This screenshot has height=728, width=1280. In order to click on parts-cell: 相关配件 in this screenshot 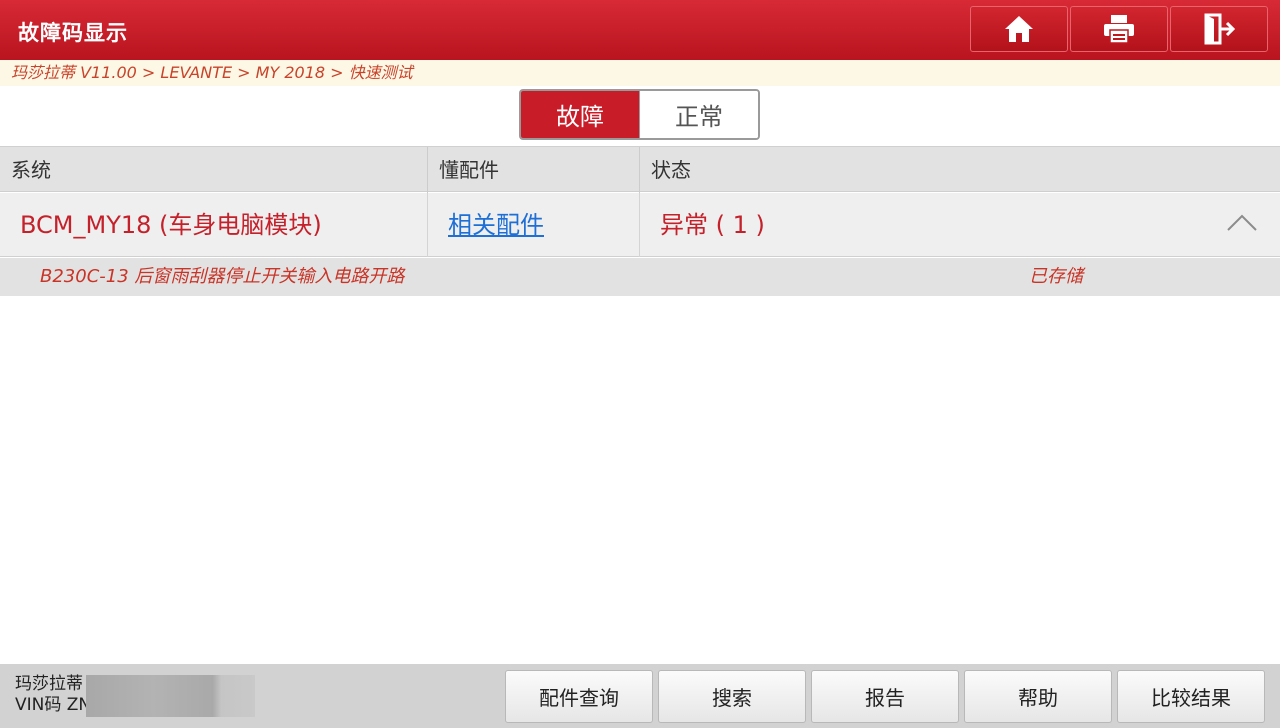, I will do `click(533, 225)`.